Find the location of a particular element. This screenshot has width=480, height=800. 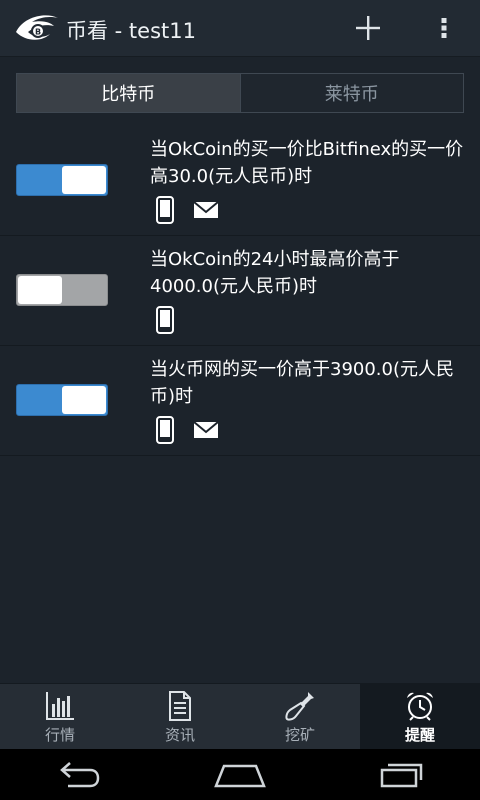

alert-row: 当火币网的买一价高于3900.0(元人民币)时 is located at coordinates (240, 401).